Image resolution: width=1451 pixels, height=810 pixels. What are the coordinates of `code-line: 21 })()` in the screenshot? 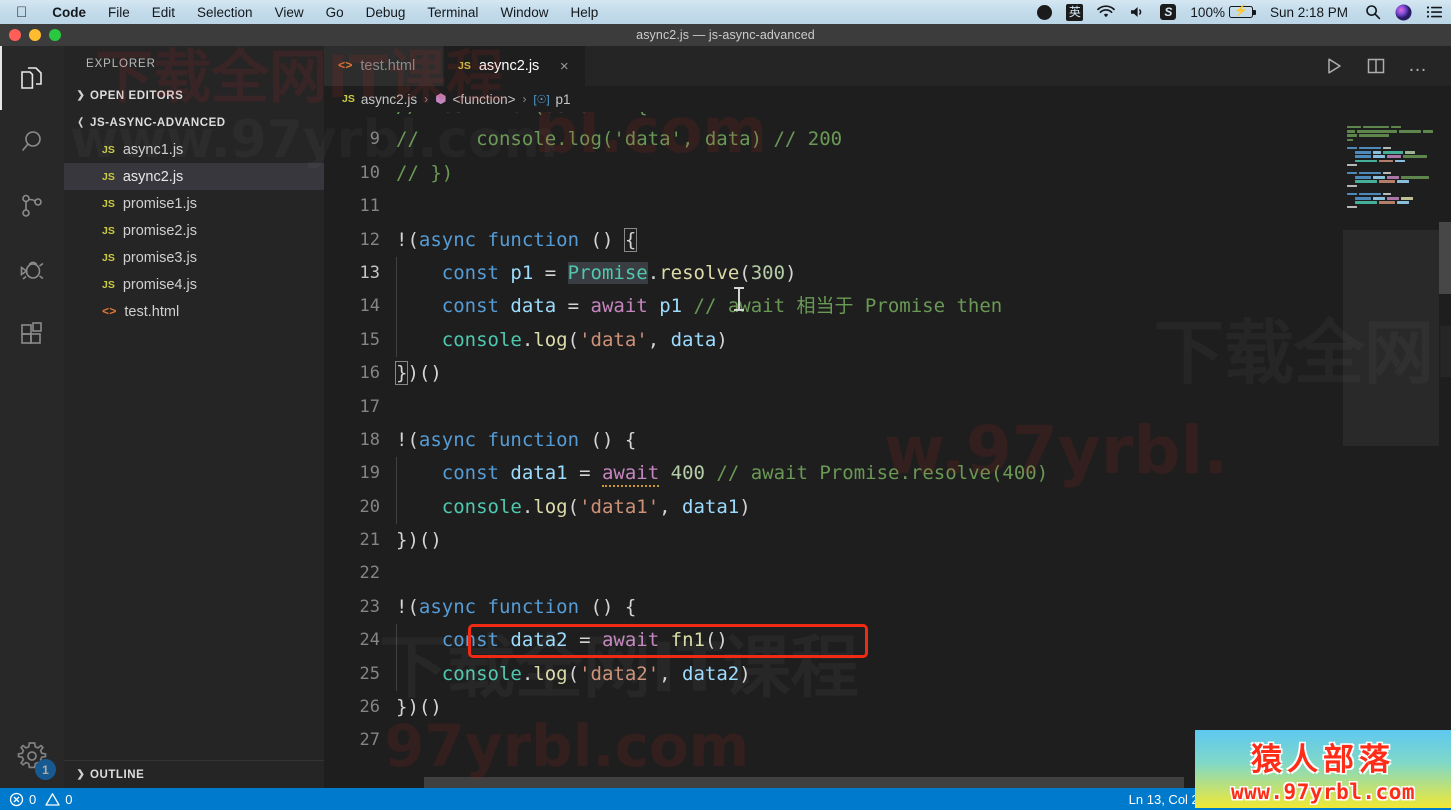 It's located at (887, 540).